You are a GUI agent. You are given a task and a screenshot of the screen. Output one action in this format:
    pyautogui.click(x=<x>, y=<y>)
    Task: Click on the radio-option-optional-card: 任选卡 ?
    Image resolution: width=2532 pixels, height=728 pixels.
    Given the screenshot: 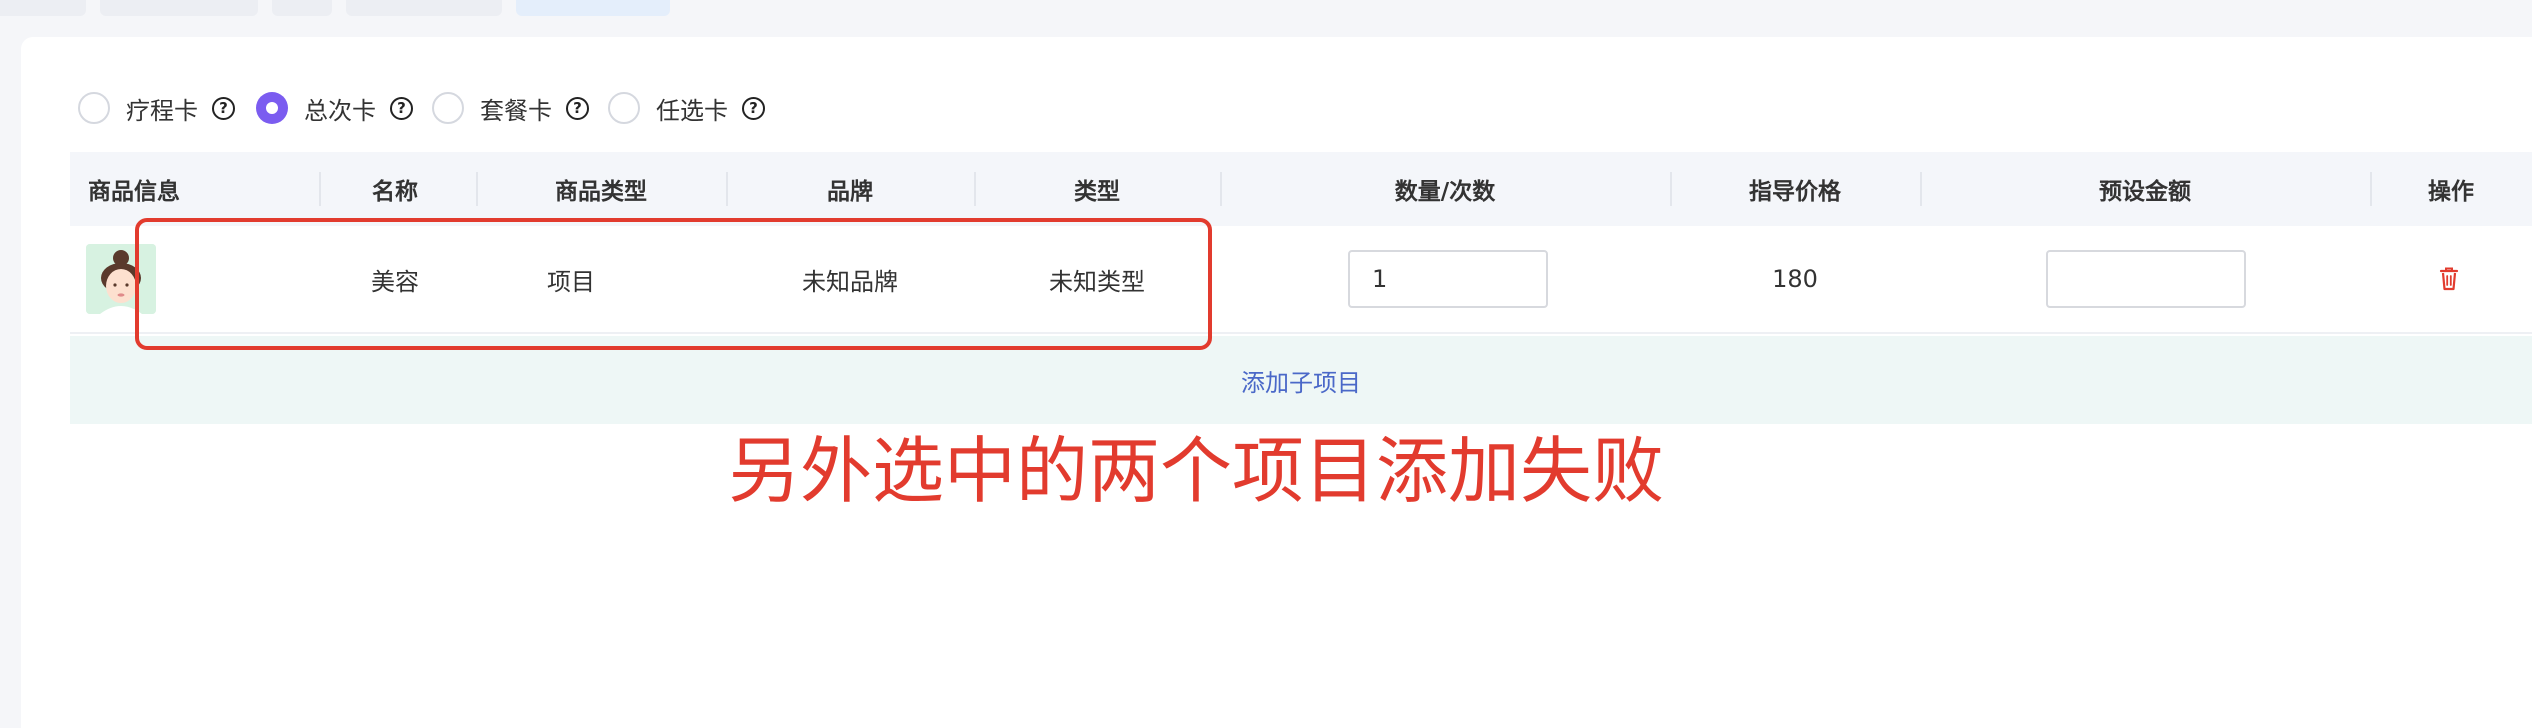 What is the action you would take?
    pyautogui.click(x=686, y=108)
    